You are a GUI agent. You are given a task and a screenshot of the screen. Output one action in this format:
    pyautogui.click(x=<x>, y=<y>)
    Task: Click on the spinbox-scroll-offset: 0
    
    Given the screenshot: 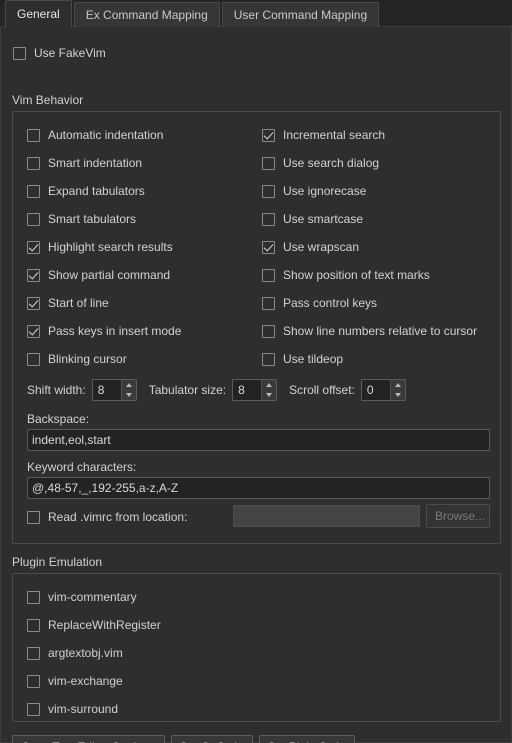 What is the action you would take?
    pyautogui.click(x=383, y=390)
    